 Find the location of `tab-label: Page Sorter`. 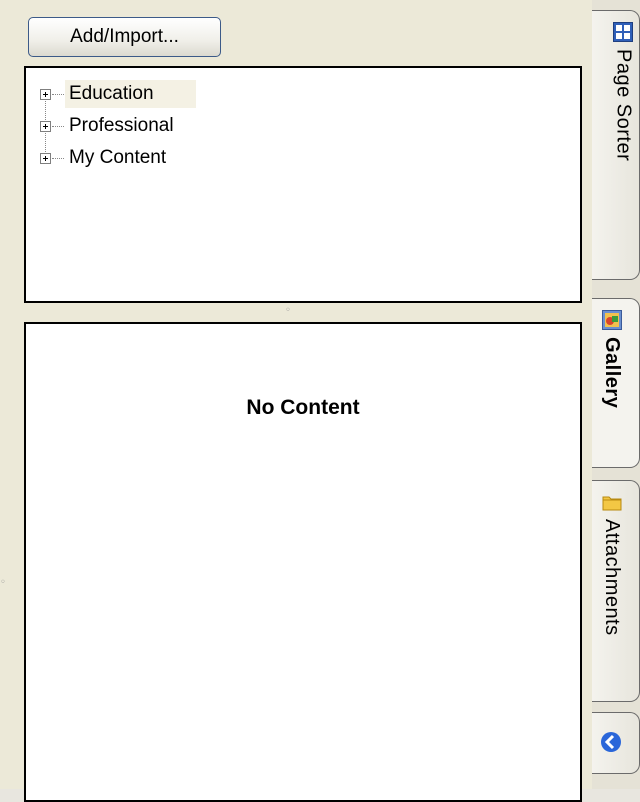

tab-label: Page Sorter is located at coordinates (623, 105).